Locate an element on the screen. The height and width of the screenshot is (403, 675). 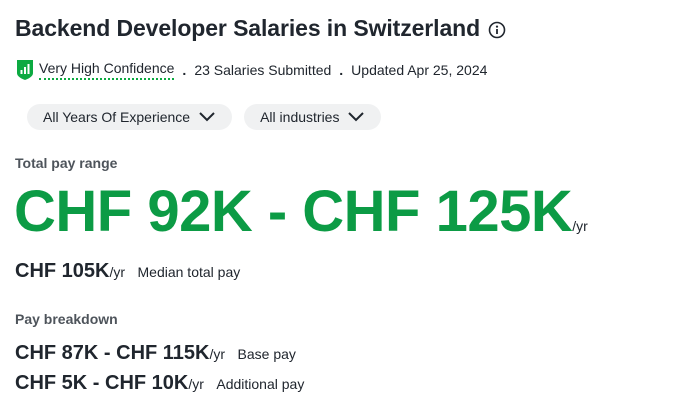
updated-date: Updated Apr 25, 2024 is located at coordinates (419, 70).